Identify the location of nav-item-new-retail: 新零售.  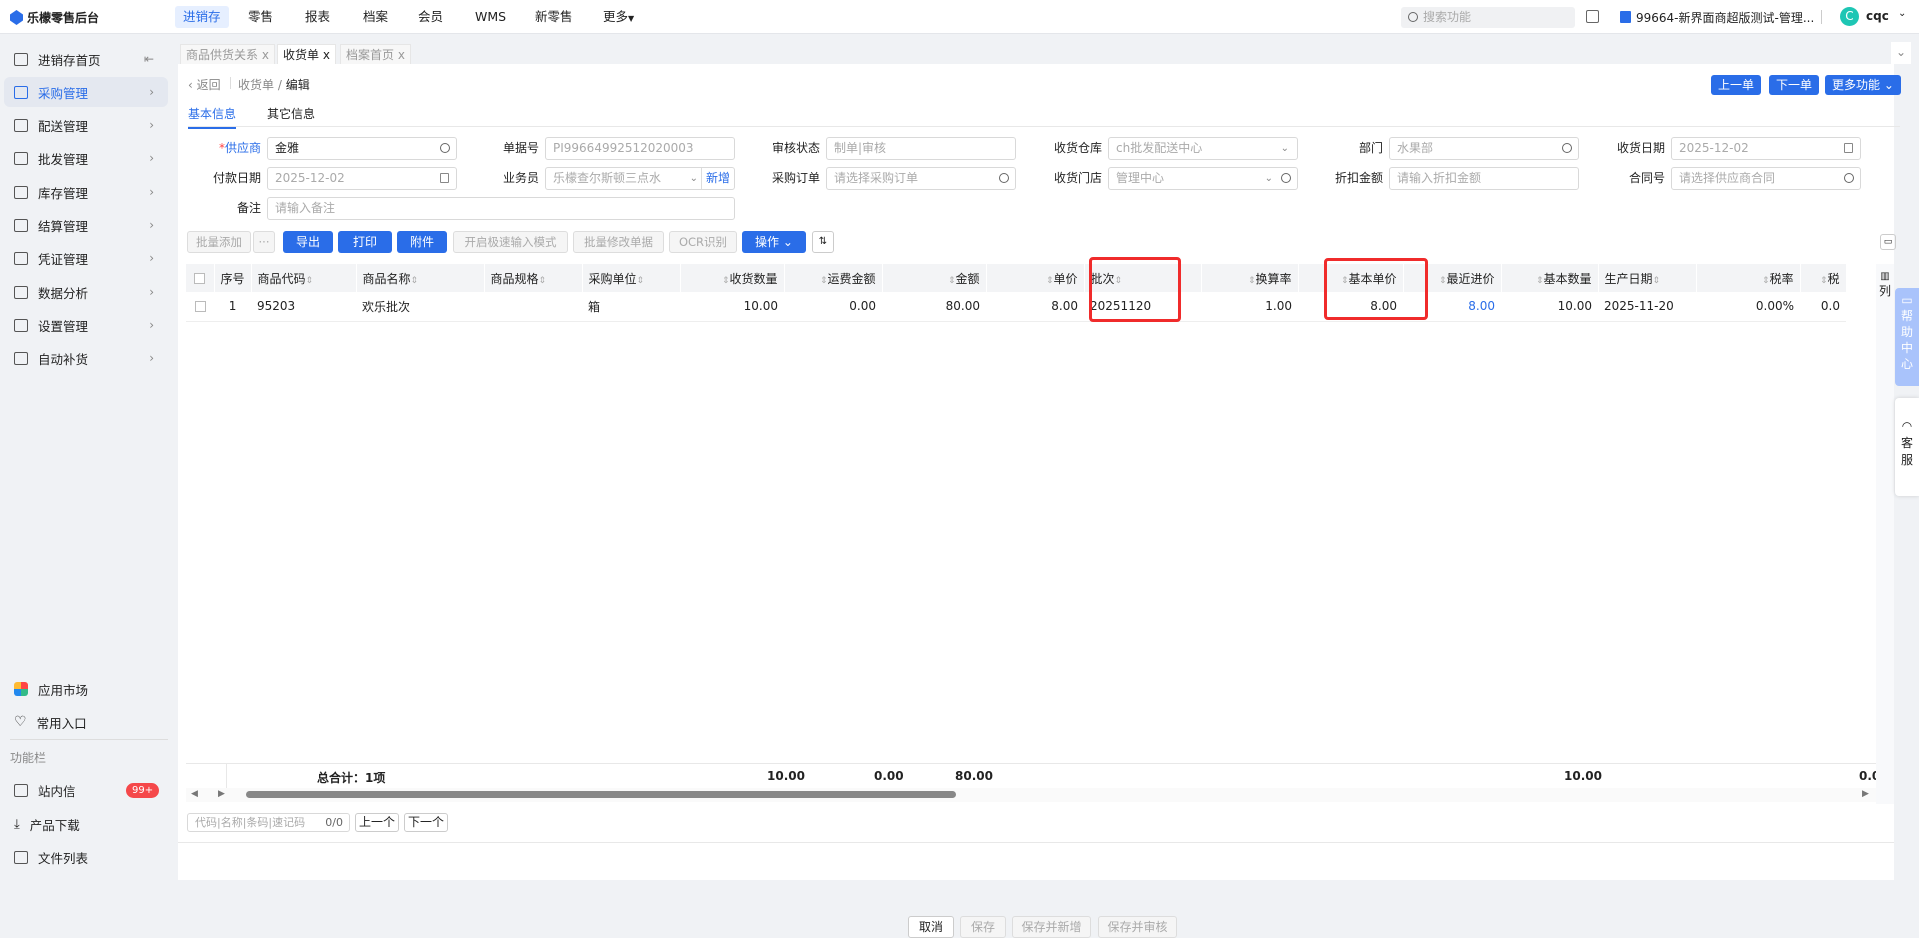
(554, 17).